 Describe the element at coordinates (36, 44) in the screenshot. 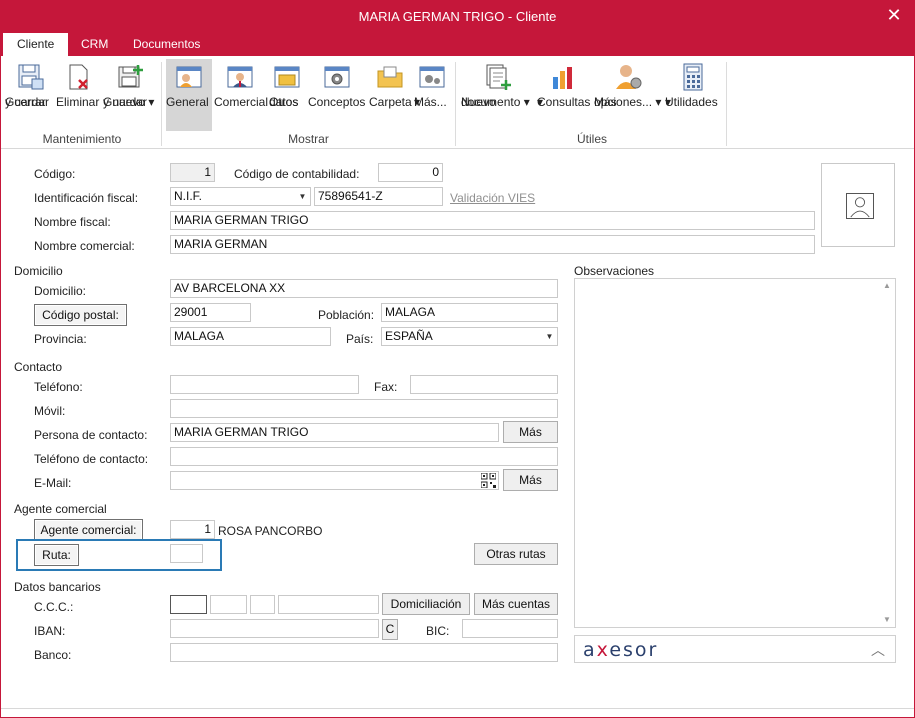

I see `tab-cliente: Cliente` at that location.